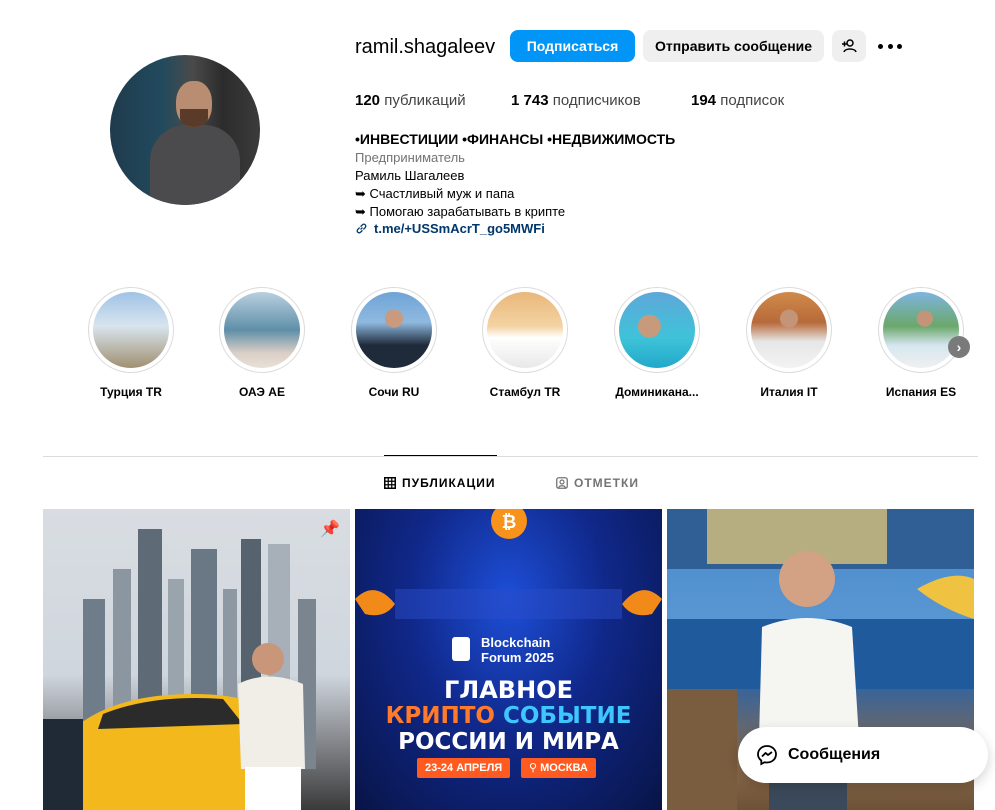  What do you see at coordinates (439, 483) in the screenshot?
I see `tab-posts: ПУБЛИКАЦИИ` at bounding box center [439, 483].